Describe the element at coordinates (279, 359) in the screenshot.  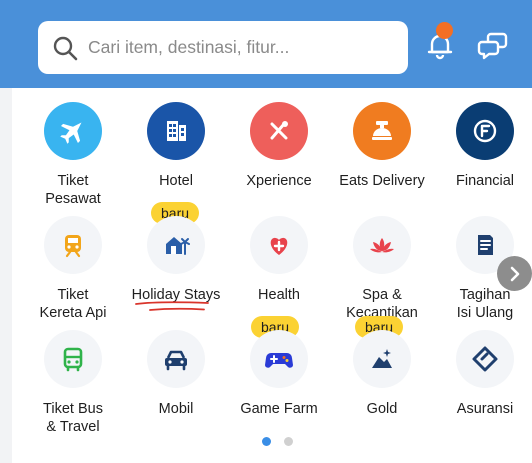
I see `gamepad-icon` at that location.